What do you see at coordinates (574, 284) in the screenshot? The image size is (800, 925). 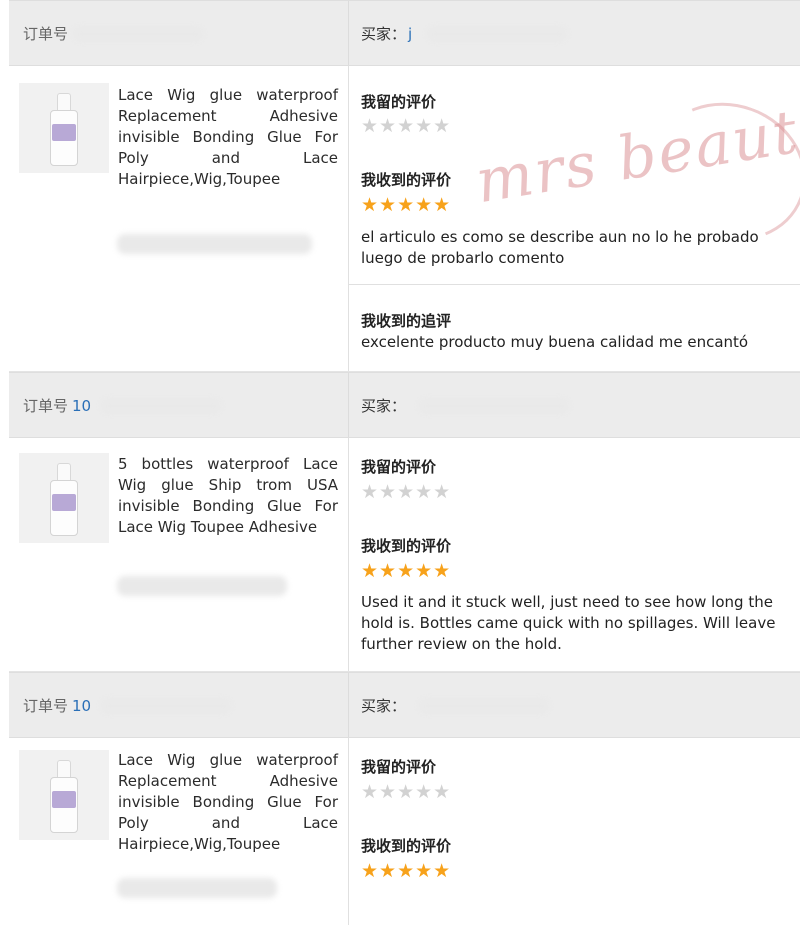 I see `followup-divider` at bounding box center [574, 284].